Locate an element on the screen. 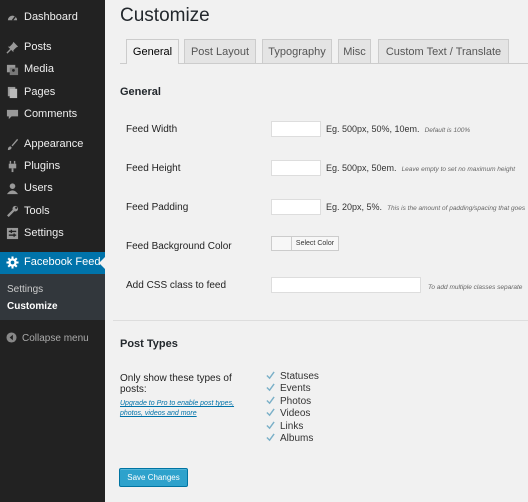  css-class-hint: To add multiple classes separate is located at coordinates (475, 286).